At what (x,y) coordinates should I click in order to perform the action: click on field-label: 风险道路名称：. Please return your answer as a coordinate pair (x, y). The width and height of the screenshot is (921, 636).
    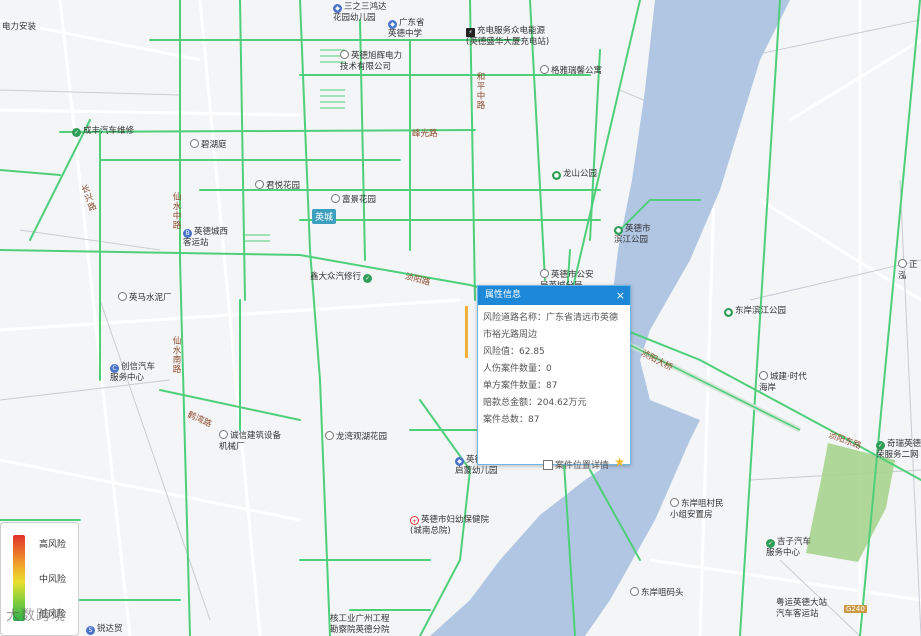
    Looking at the image, I should click on (515, 318).